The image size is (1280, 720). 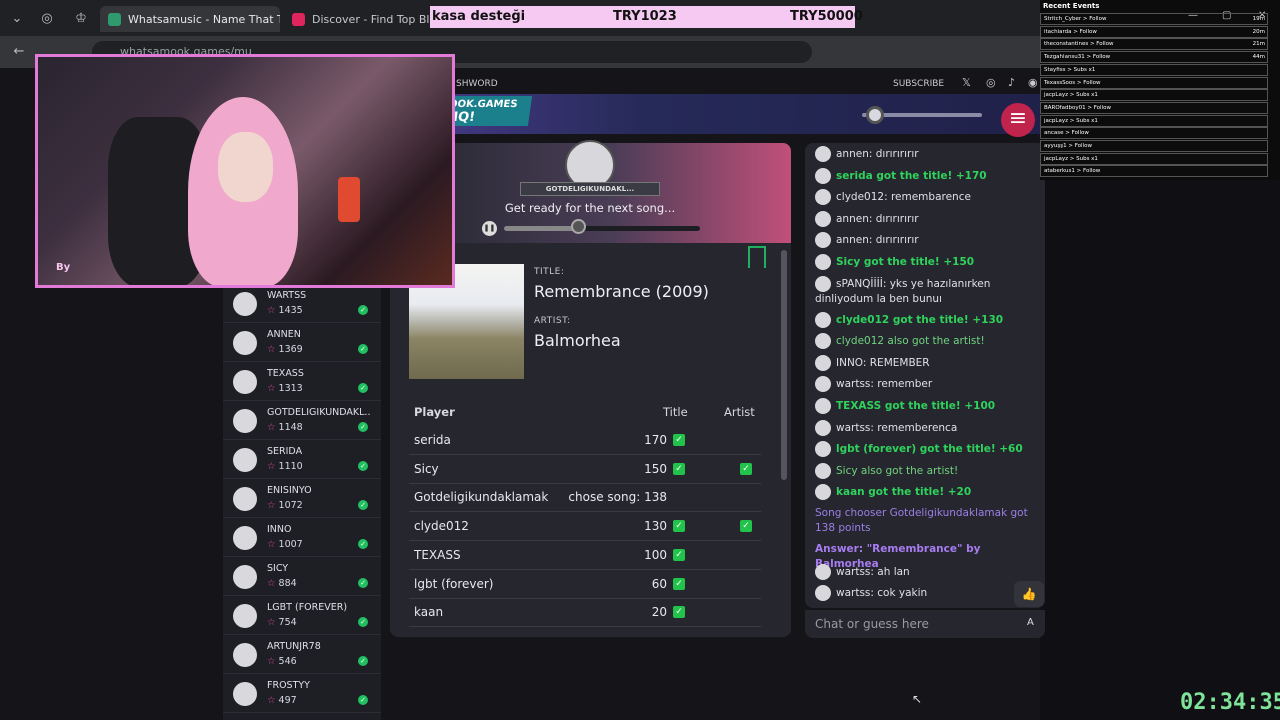 What do you see at coordinates (426, 468) in the screenshot?
I see `player-cell: Sicy` at bounding box center [426, 468].